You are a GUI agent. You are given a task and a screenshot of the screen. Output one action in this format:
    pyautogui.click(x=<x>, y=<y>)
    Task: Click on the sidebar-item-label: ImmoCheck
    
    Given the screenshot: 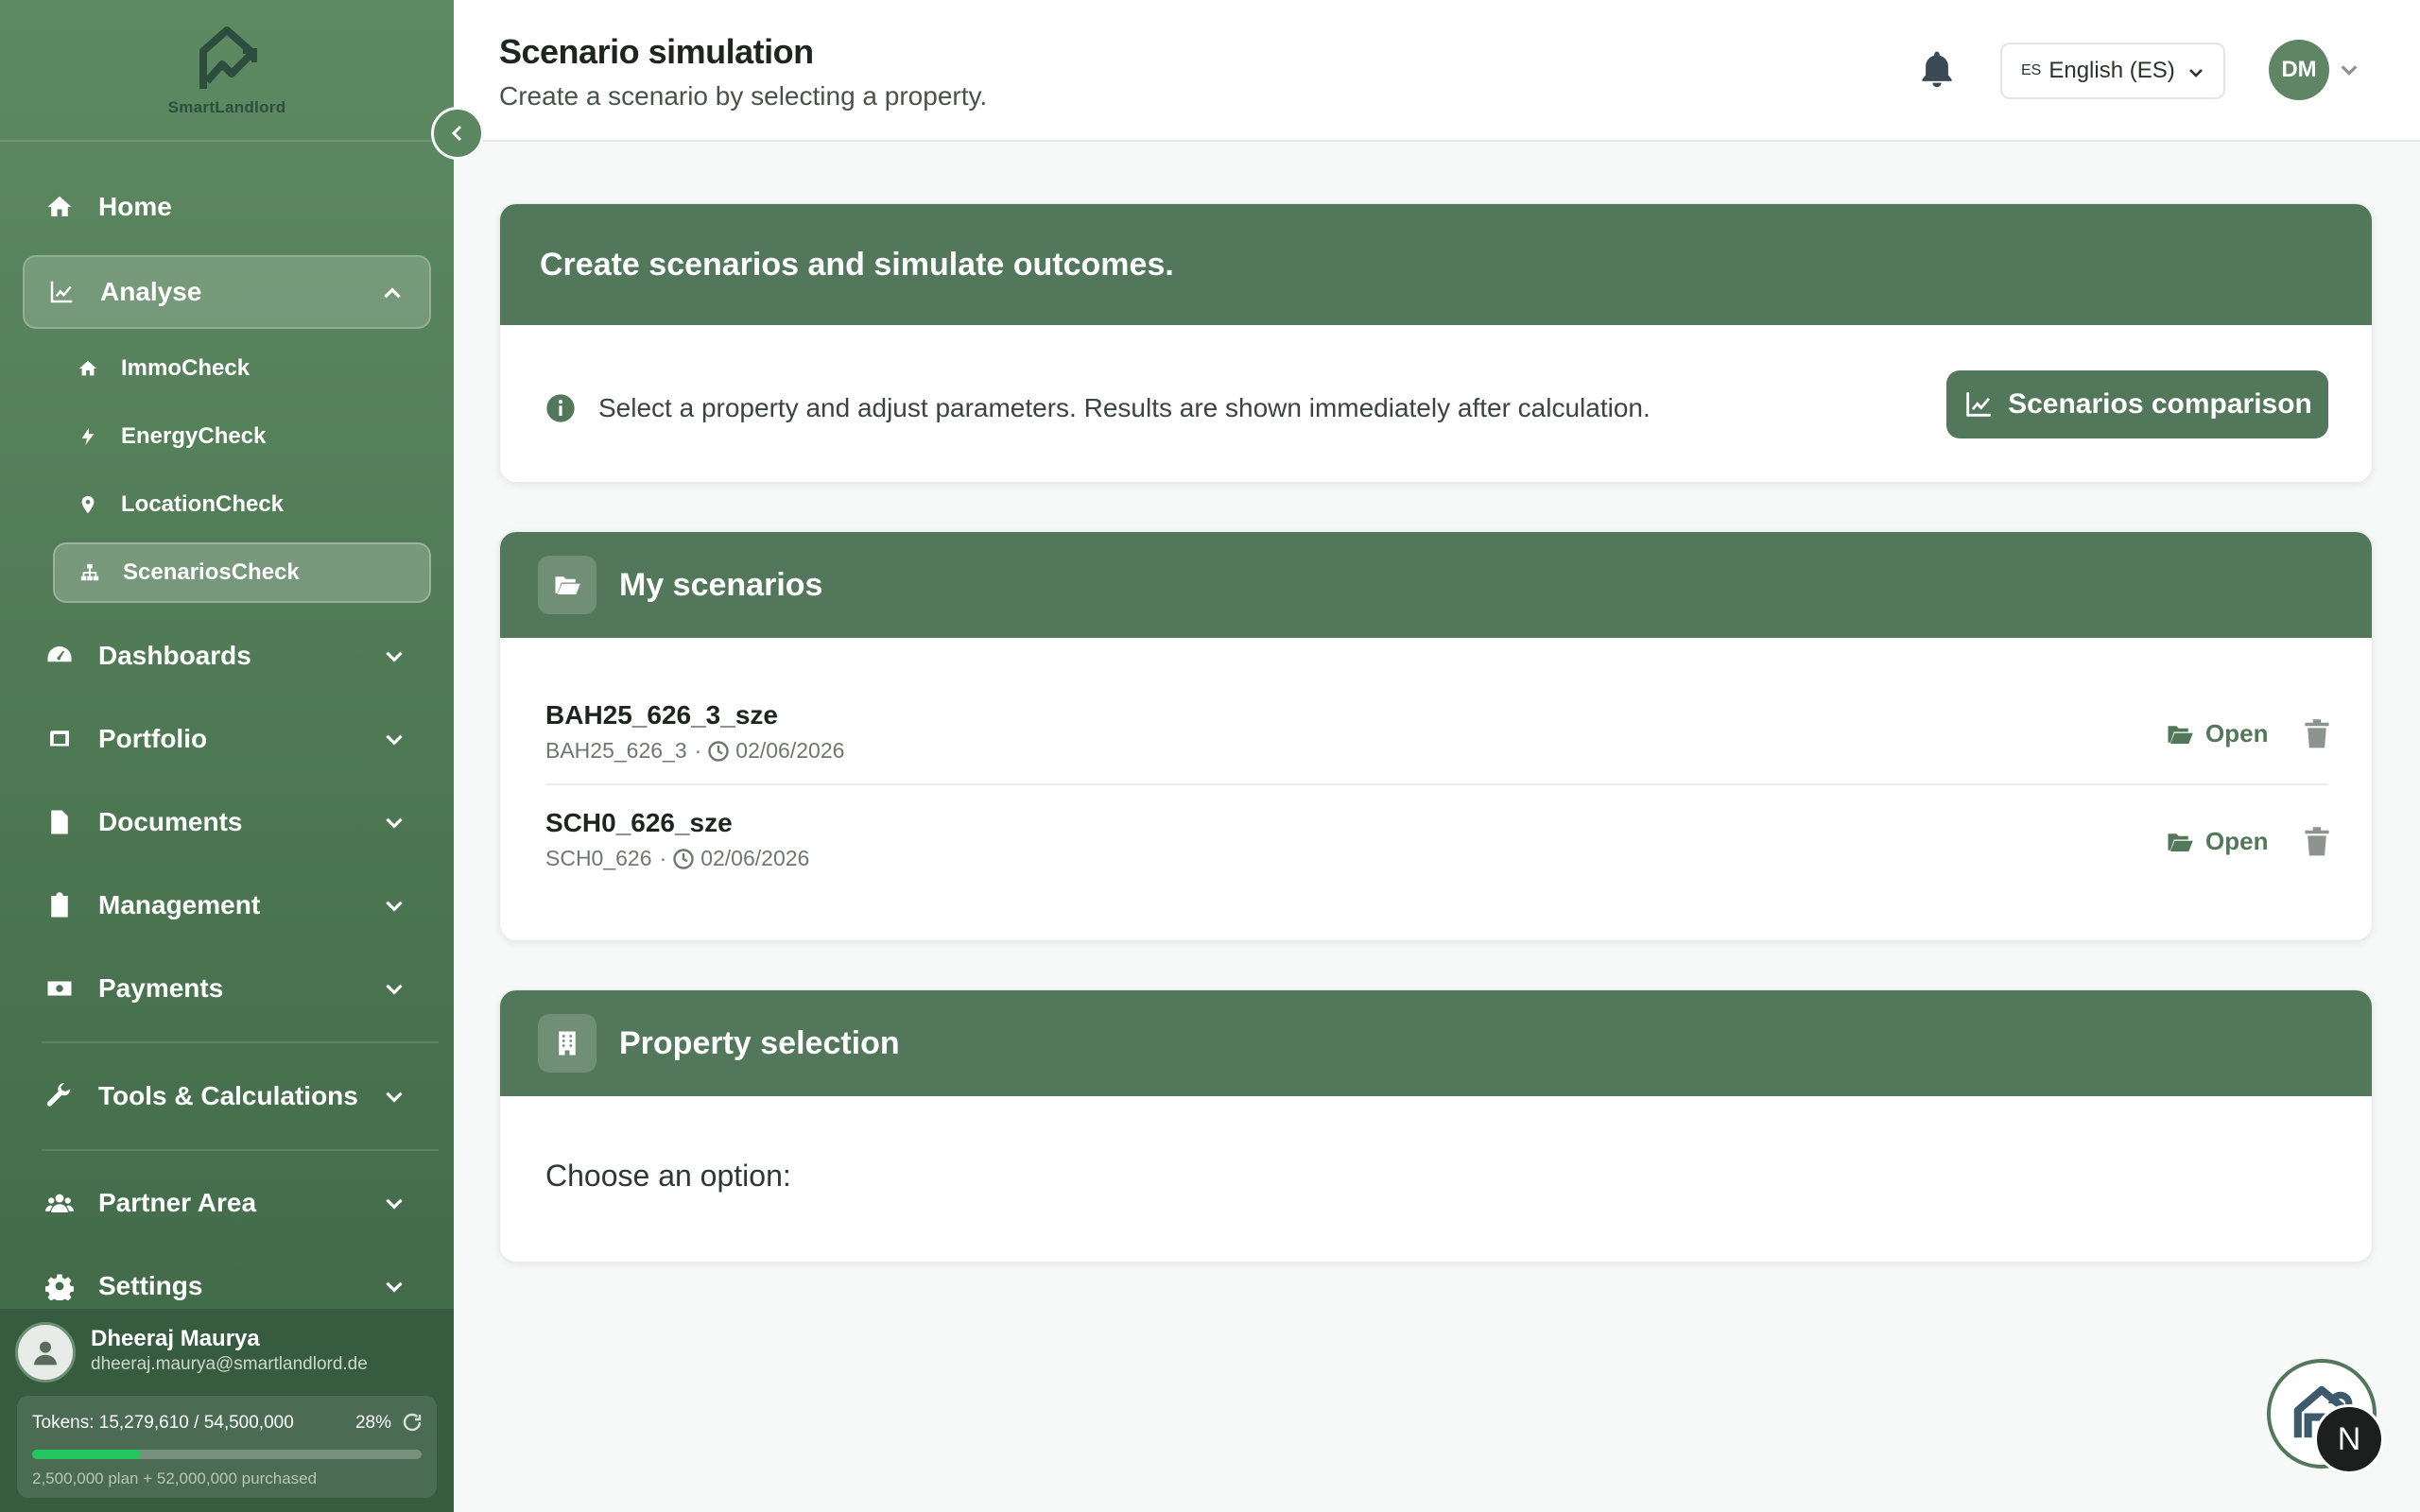 What is the action you would take?
    pyautogui.click(x=186, y=368)
    